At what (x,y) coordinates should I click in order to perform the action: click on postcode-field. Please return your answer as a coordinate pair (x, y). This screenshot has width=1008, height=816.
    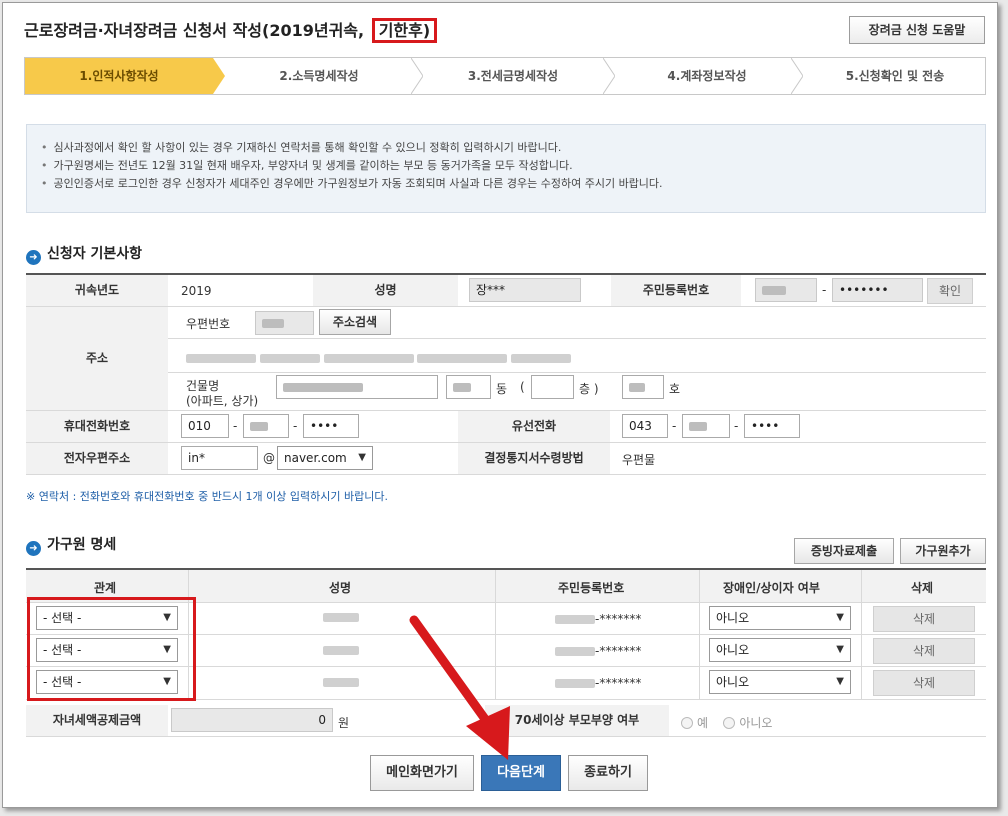
    Looking at the image, I should click on (284, 323).